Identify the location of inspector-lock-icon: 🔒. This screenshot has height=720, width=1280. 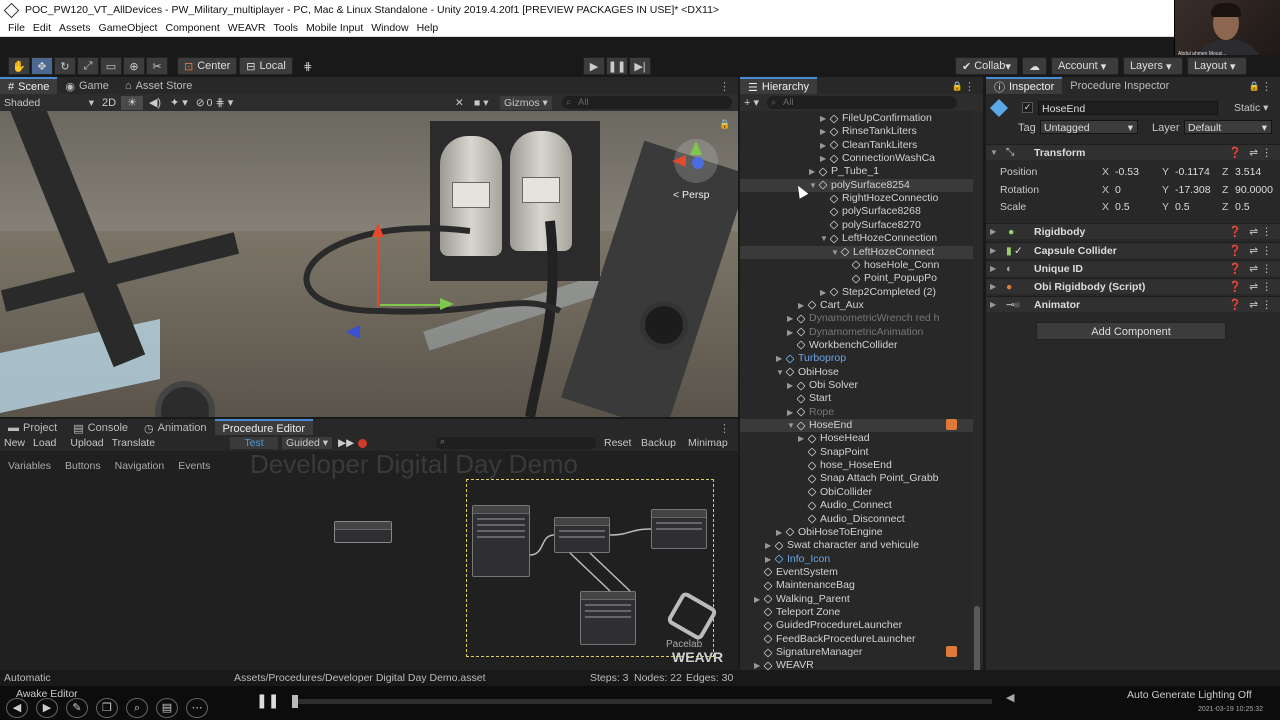
(1254, 86).